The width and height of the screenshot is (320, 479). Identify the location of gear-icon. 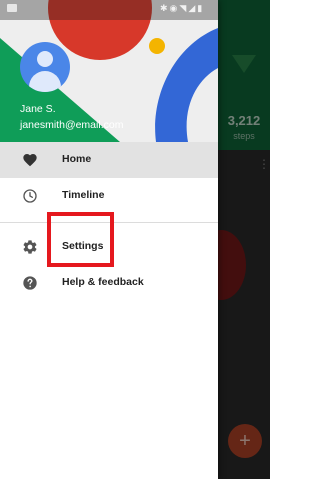
(30, 247).